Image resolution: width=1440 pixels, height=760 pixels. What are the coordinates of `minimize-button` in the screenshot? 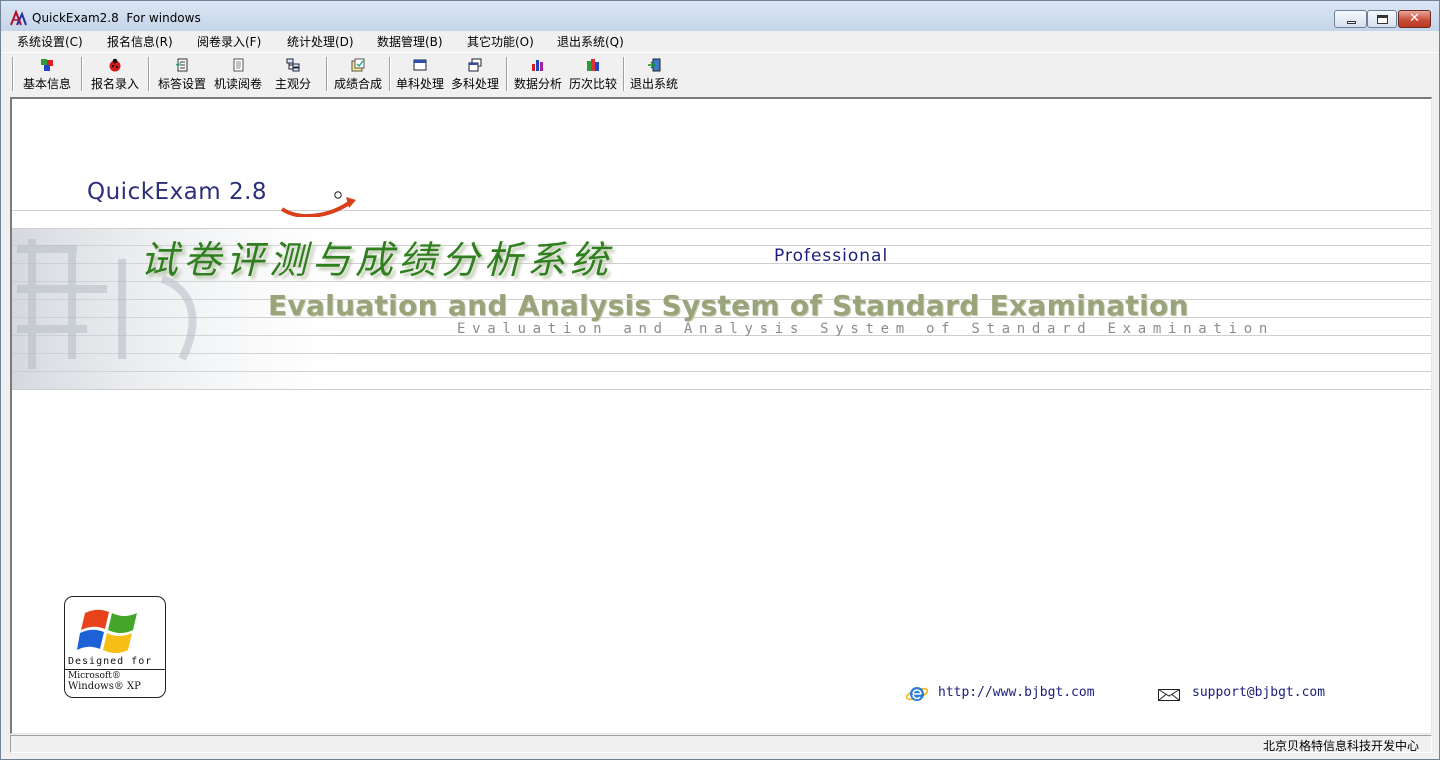 It's located at (1350, 19).